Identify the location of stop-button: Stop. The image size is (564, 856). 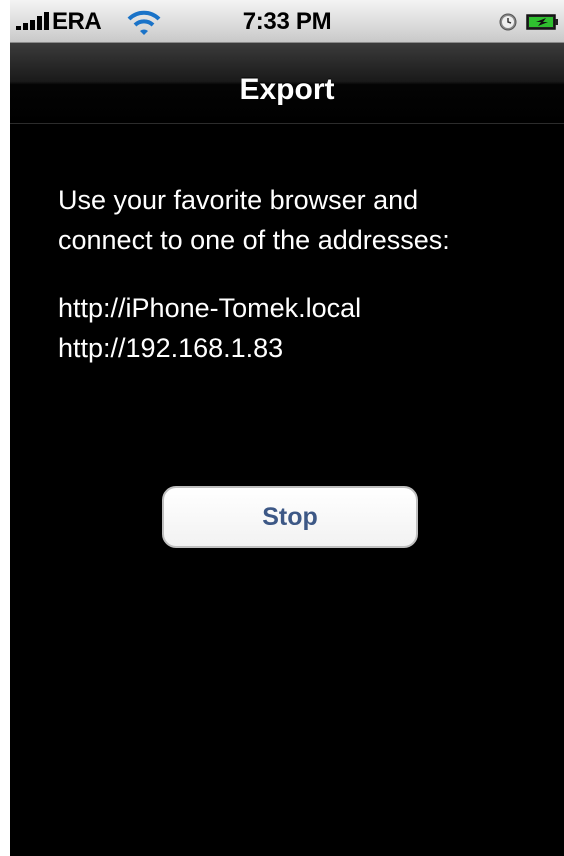
(290, 517).